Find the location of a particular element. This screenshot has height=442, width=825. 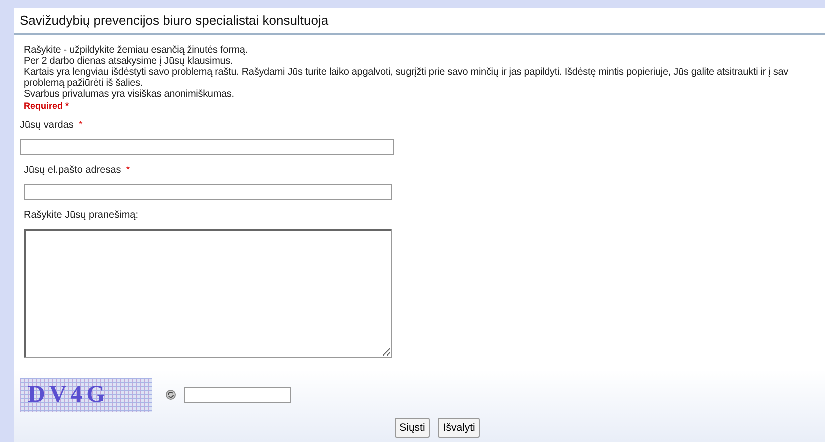

field-label: Rašykite Jūsų pranešimą: is located at coordinates (82, 215).